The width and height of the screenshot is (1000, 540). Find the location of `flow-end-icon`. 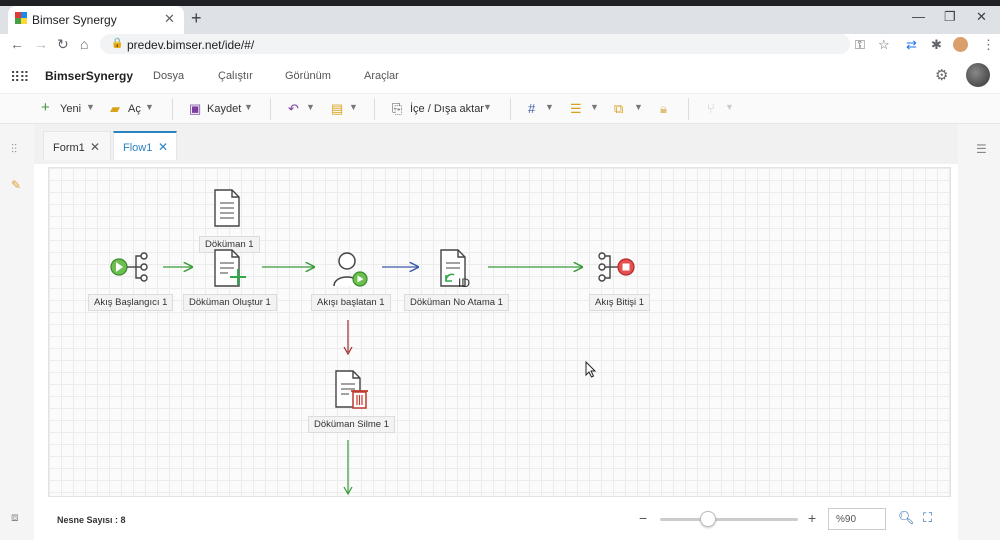

flow-end-icon is located at coordinates (616, 267).